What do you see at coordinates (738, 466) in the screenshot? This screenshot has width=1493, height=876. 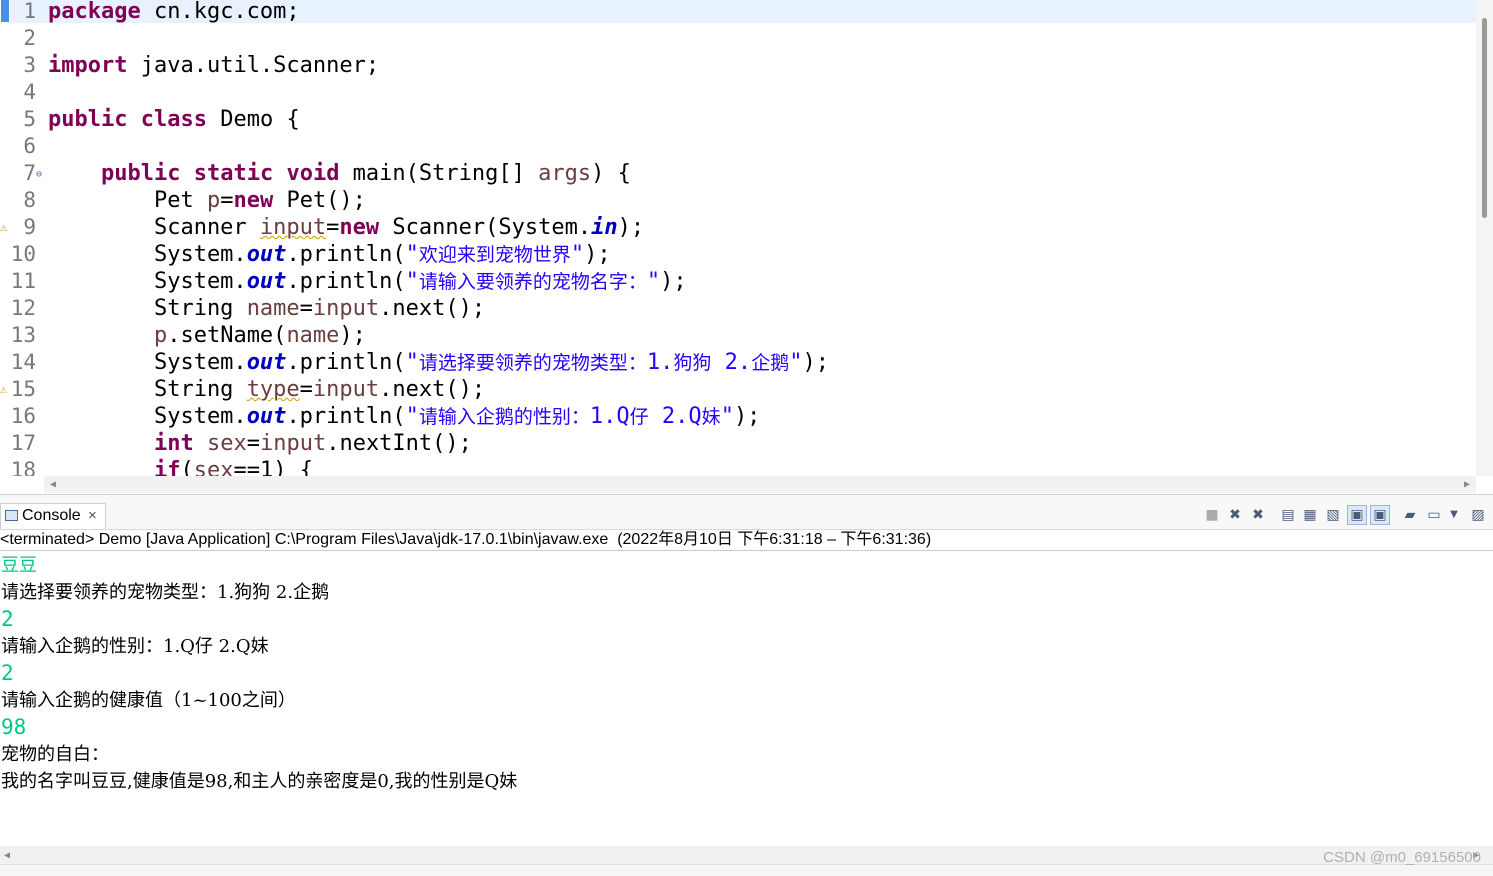 I see `code-line: 18 if(sex==1) {` at bounding box center [738, 466].